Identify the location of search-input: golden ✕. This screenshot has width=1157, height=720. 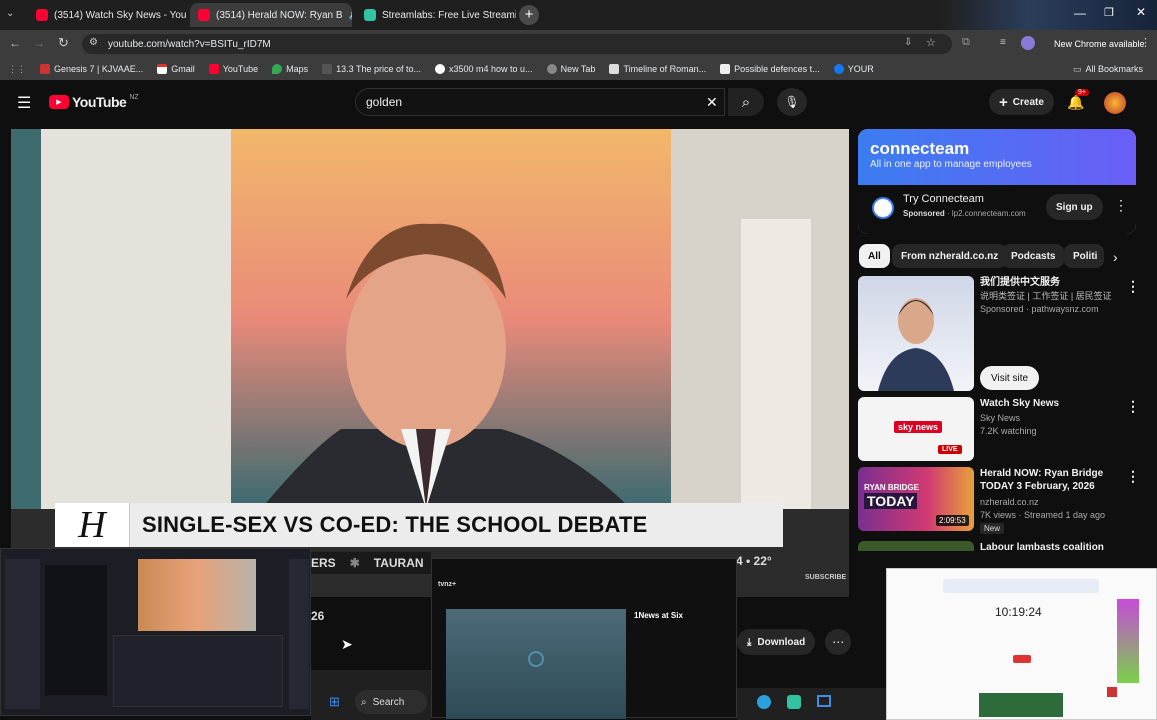
(540, 102).